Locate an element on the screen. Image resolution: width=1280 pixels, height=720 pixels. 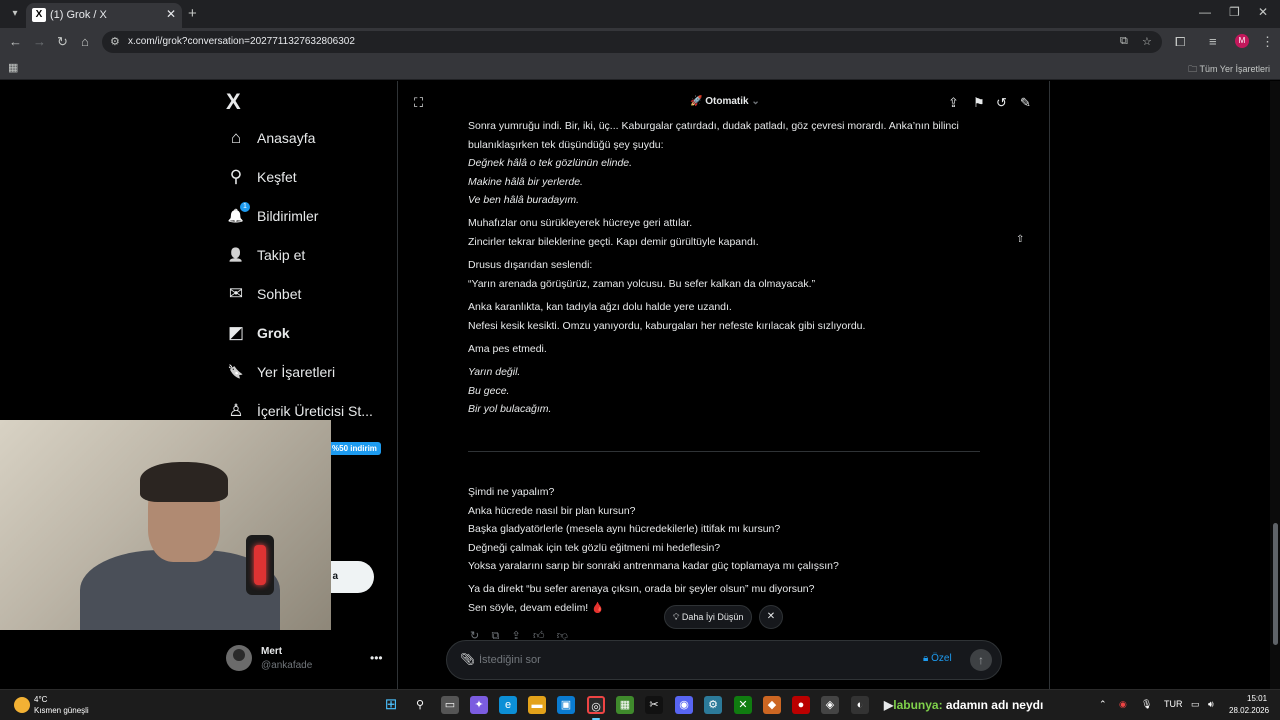
edge-icon: e is located at coordinates (508, 705).